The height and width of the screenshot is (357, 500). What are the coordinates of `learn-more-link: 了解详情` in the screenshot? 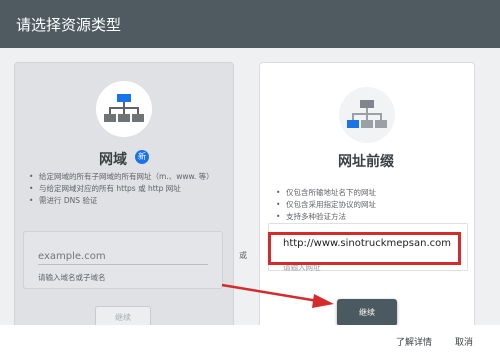 It's located at (414, 341).